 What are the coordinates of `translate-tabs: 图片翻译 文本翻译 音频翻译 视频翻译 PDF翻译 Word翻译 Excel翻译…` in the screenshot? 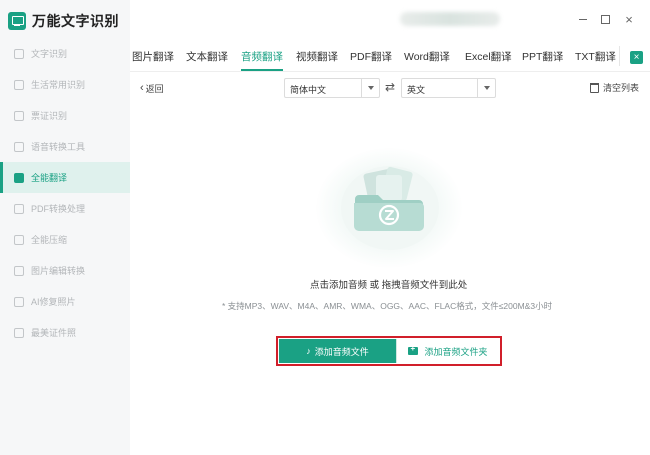 It's located at (390, 58).